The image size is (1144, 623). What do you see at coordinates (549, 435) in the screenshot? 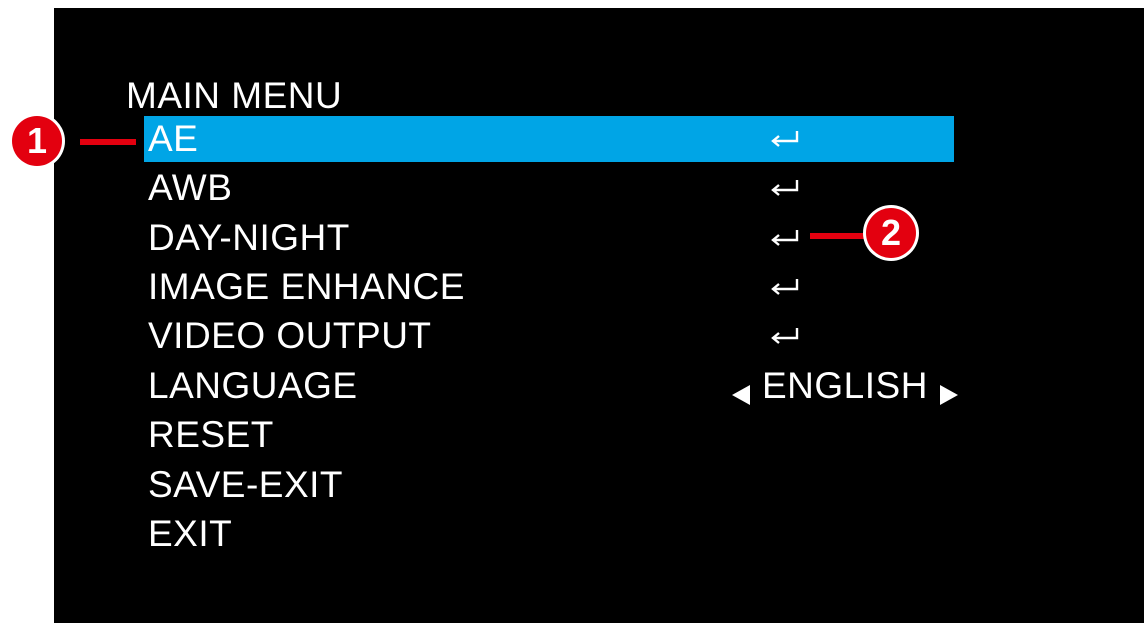
I see `menu-item-reset: RESET` at bounding box center [549, 435].